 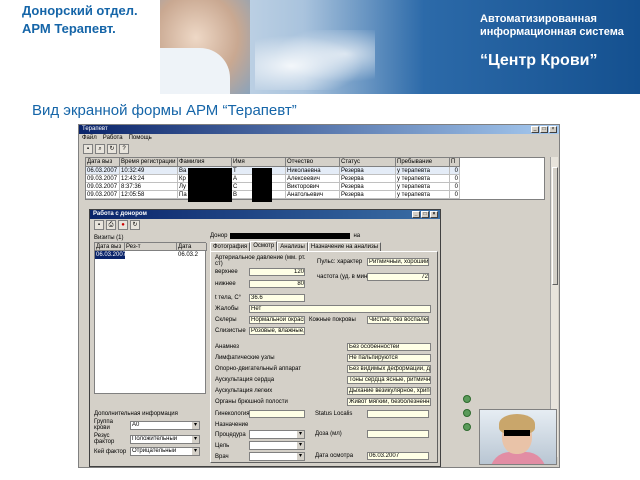 What do you see at coordinates (251, 402) in the screenshot?
I see `abdomen-label: Органы брюшной полости` at bounding box center [251, 402].